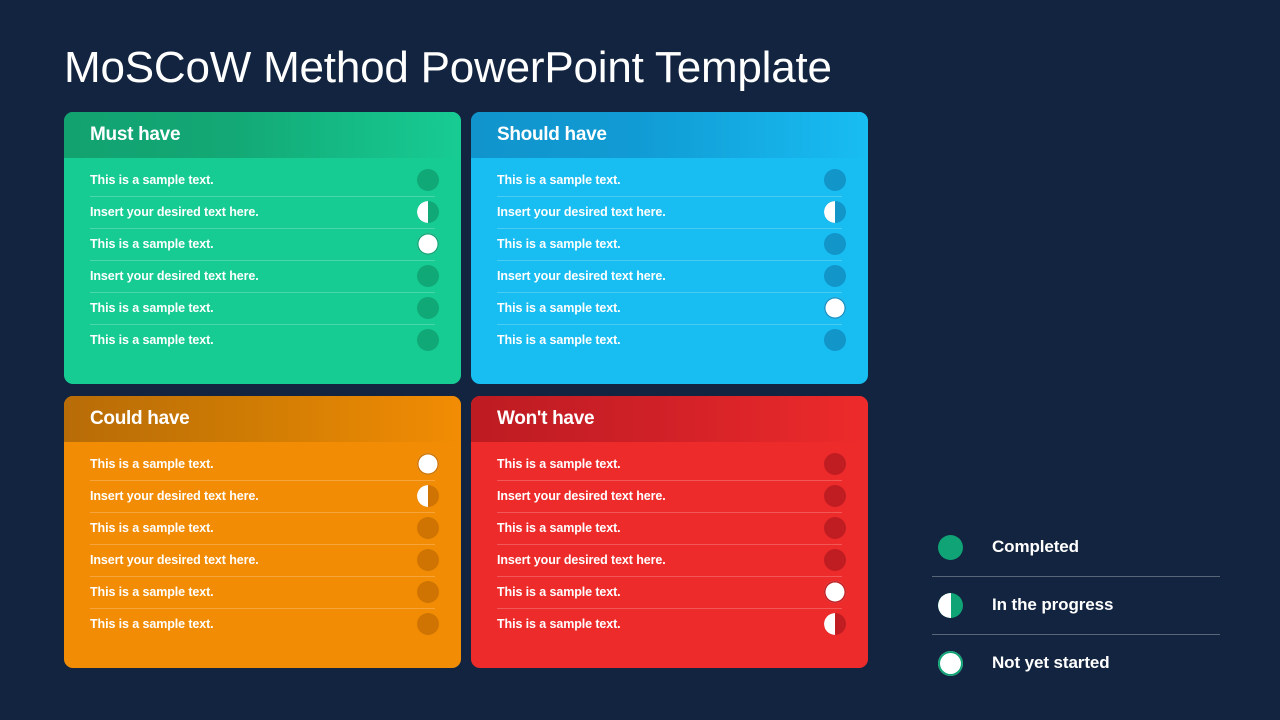 The height and width of the screenshot is (720, 1280). I want to click on card-title: Won't have, so click(546, 418).